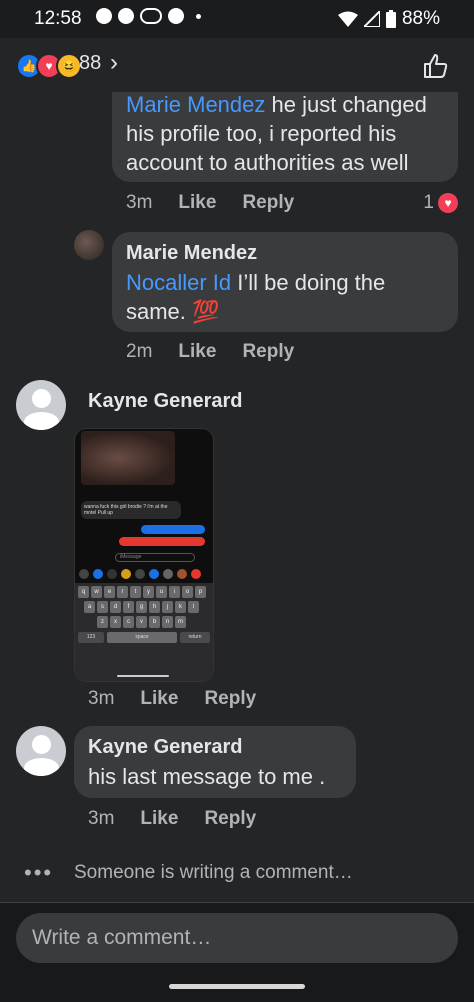 The width and height of the screenshot is (474, 1002). I want to click on reaction-count: 88, so click(90, 63).